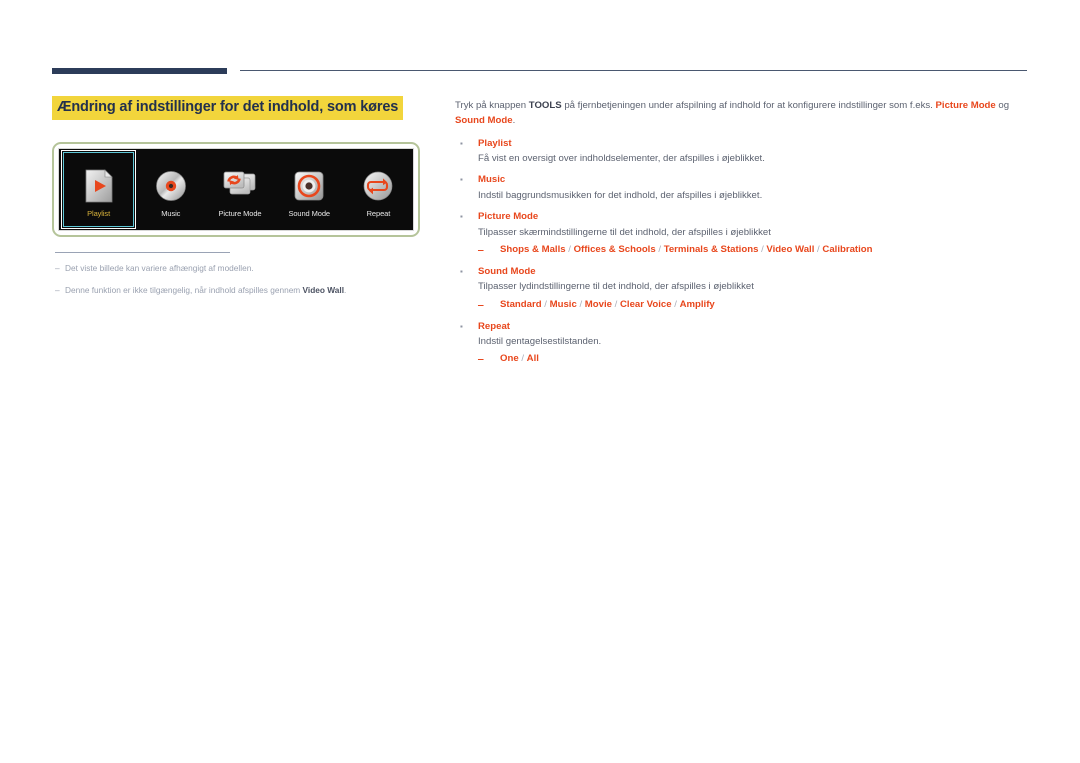  Describe the element at coordinates (495, 143) in the screenshot. I see `bullet-heading: Playlist` at that location.